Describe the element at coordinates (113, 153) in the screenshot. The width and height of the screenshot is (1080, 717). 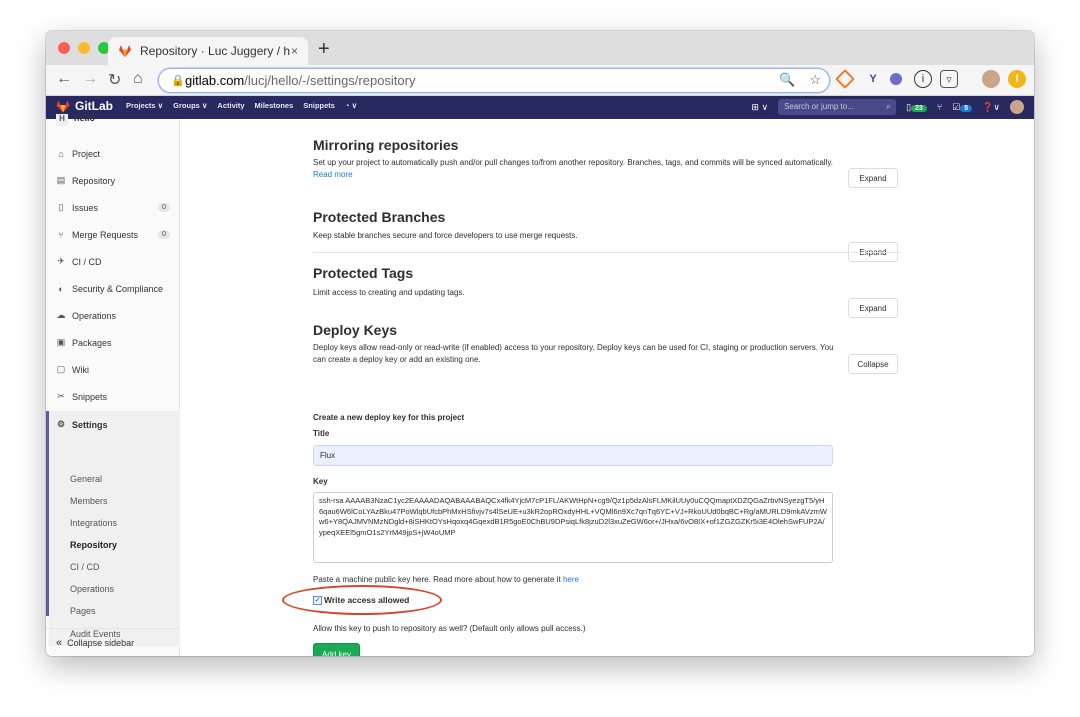
I see `sidebar-item-project: ⌂ Project` at that location.